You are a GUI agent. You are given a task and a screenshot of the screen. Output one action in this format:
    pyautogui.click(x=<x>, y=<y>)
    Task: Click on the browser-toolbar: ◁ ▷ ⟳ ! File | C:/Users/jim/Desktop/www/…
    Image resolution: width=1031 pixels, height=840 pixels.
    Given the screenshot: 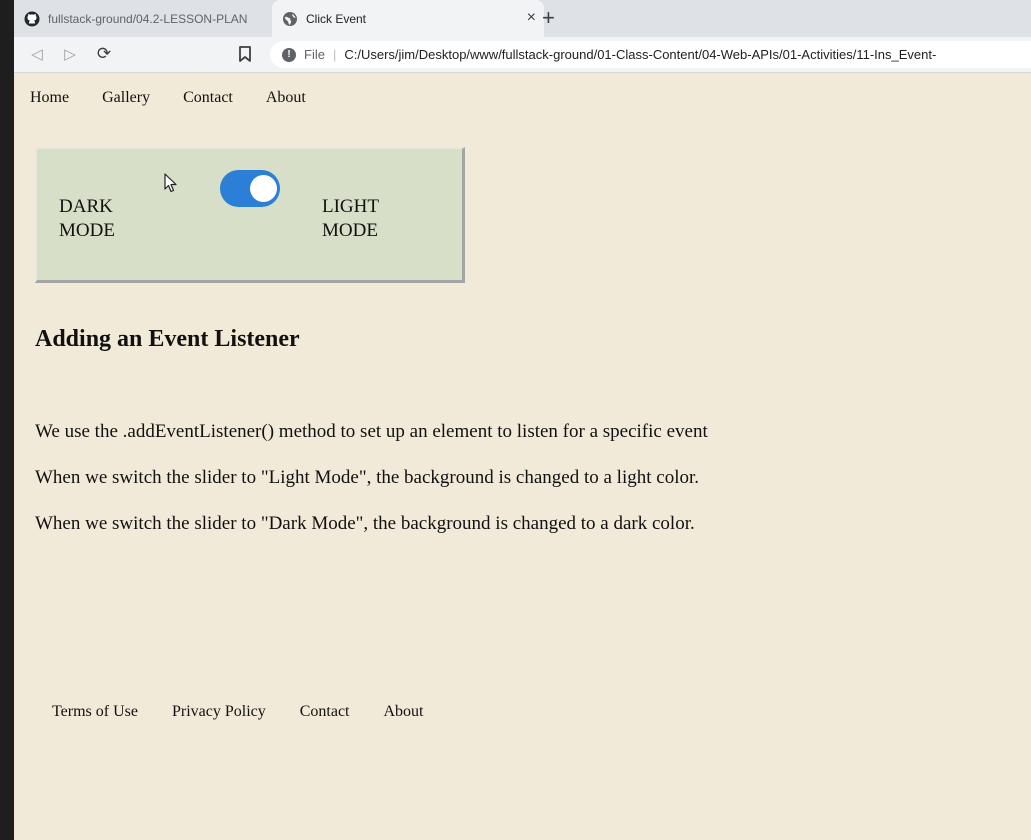 What is the action you would take?
    pyautogui.click(x=522, y=55)
    